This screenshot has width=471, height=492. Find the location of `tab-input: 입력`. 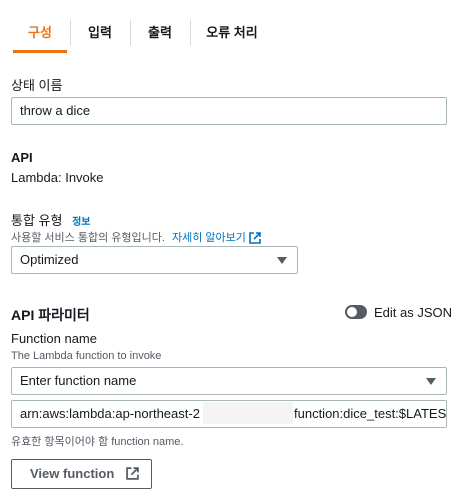

tab-input: 입력 is located at coordinates (100, 33).